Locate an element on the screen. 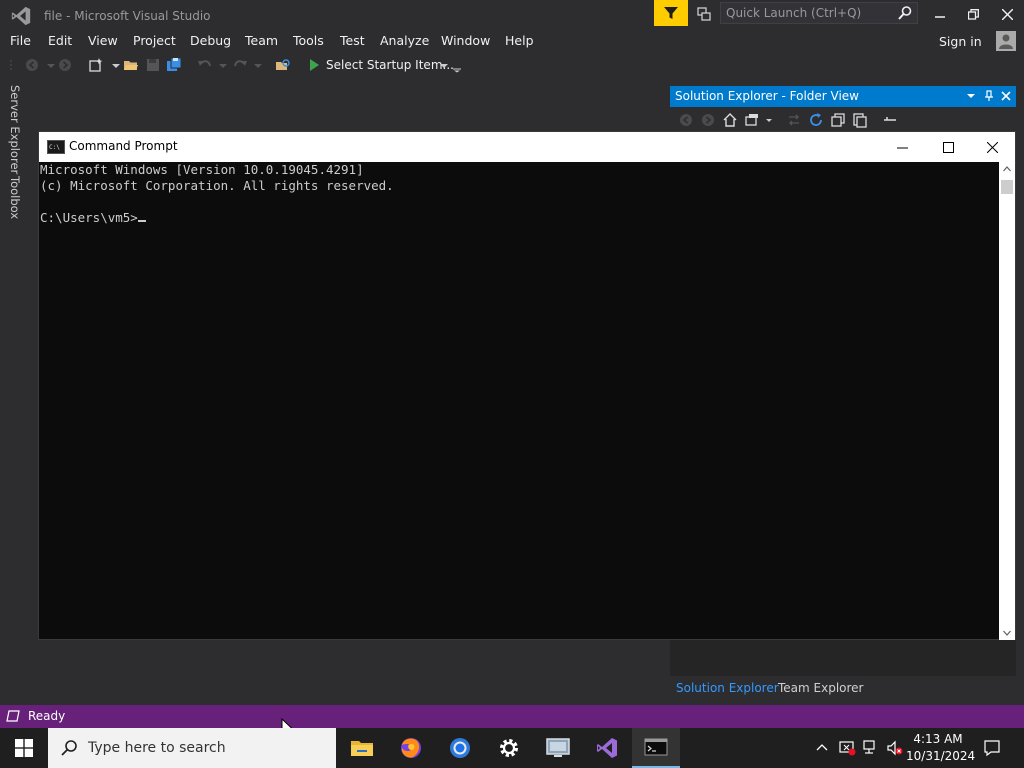  start-debugging-icon is located at coordinates (314, 65).